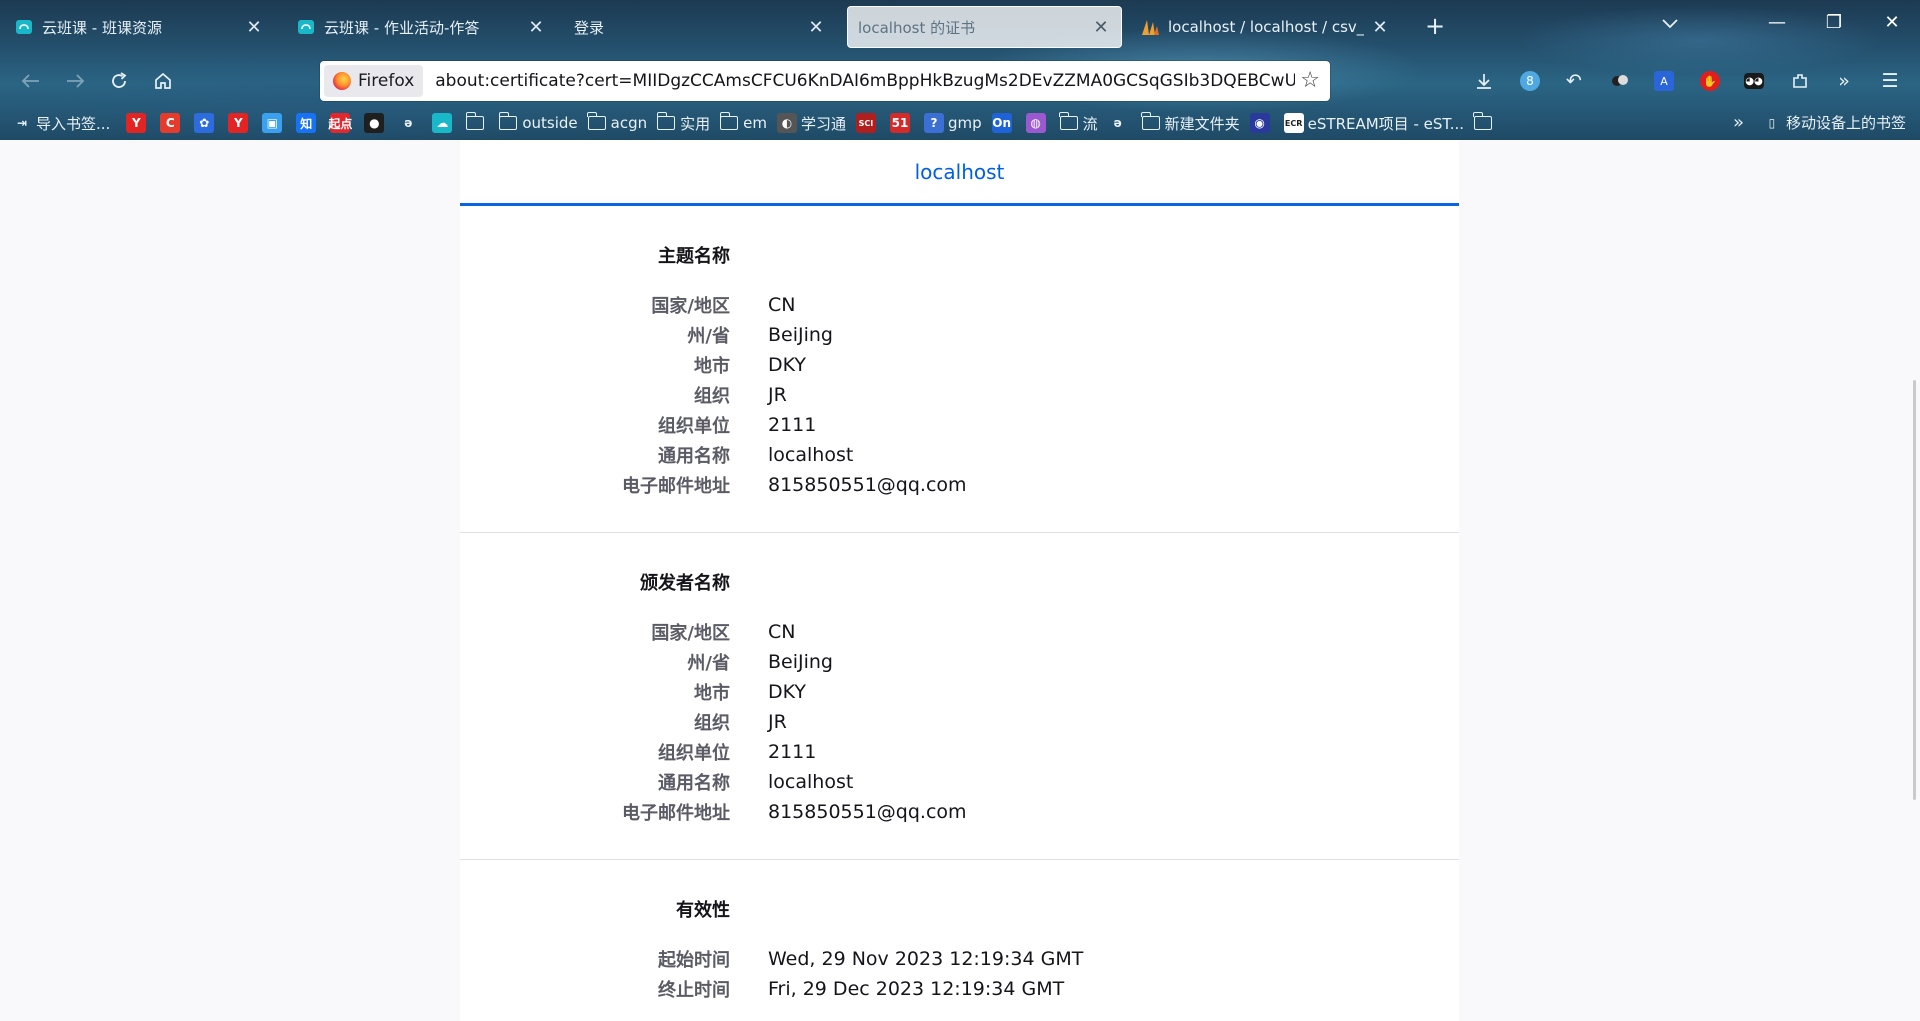 Image resolution: width=1920 pixels, height=1021 pixels. What do you see at coordinates (685, 583) in the screenshot?
I see `section-title-label: 颁发者名称` at bounding box center [685, 583].